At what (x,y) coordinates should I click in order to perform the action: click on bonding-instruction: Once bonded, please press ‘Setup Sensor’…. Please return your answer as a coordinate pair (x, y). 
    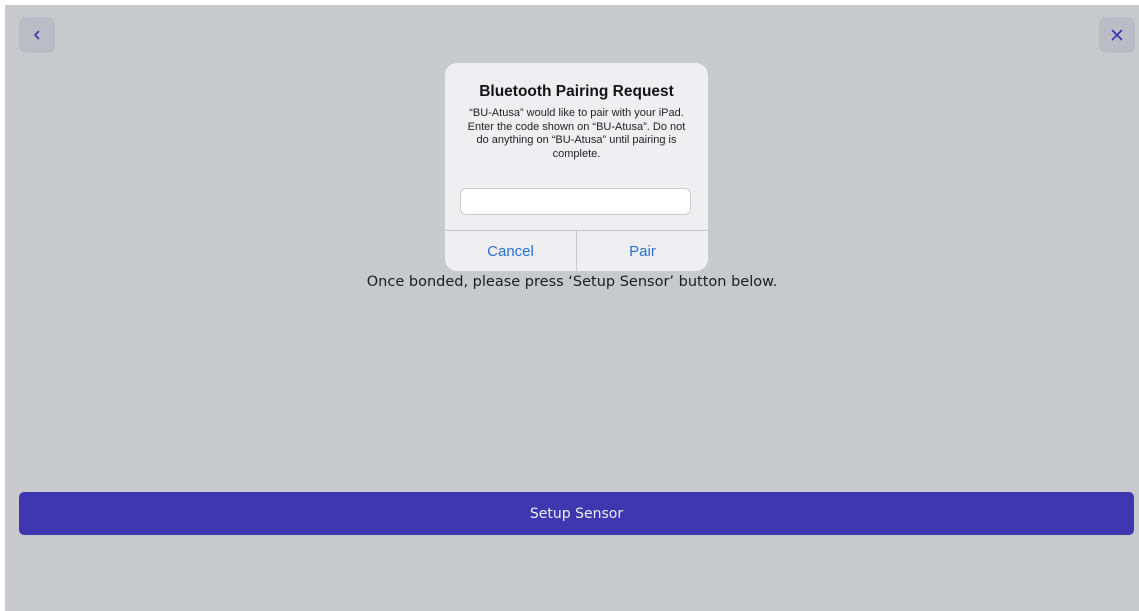
    Looking at the image, I should click on (572, 282).